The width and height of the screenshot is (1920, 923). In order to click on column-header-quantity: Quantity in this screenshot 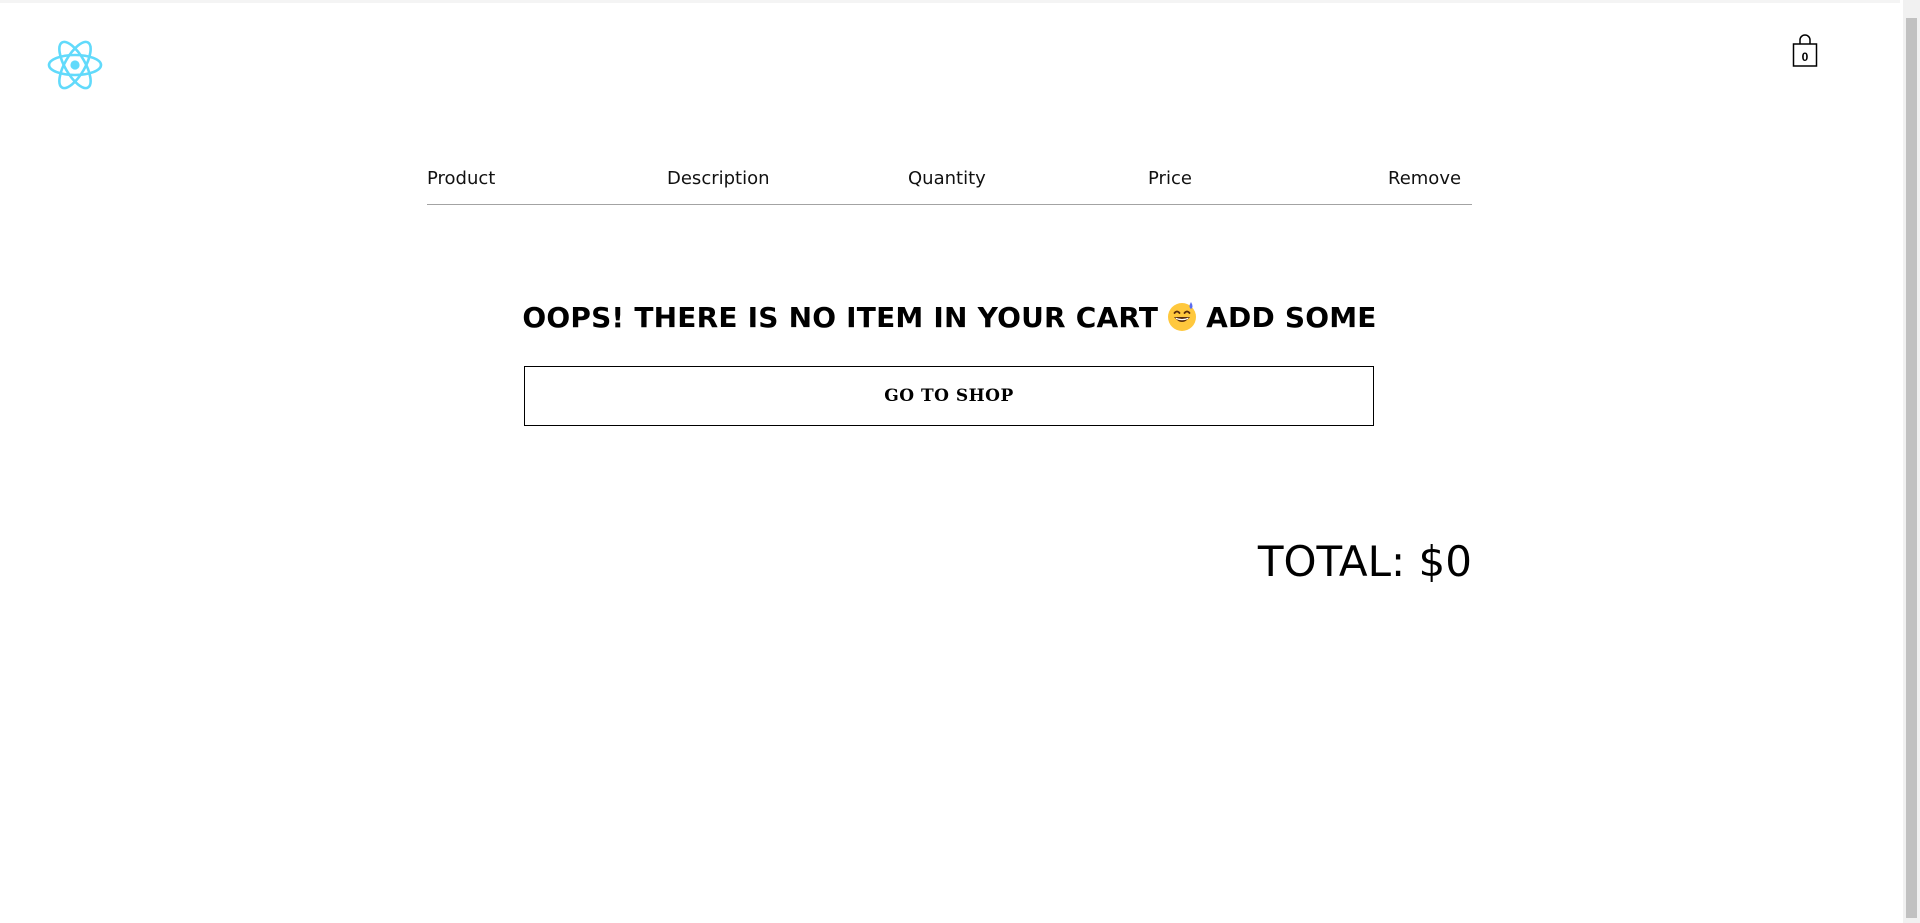, I will do `click(947, 178)`.